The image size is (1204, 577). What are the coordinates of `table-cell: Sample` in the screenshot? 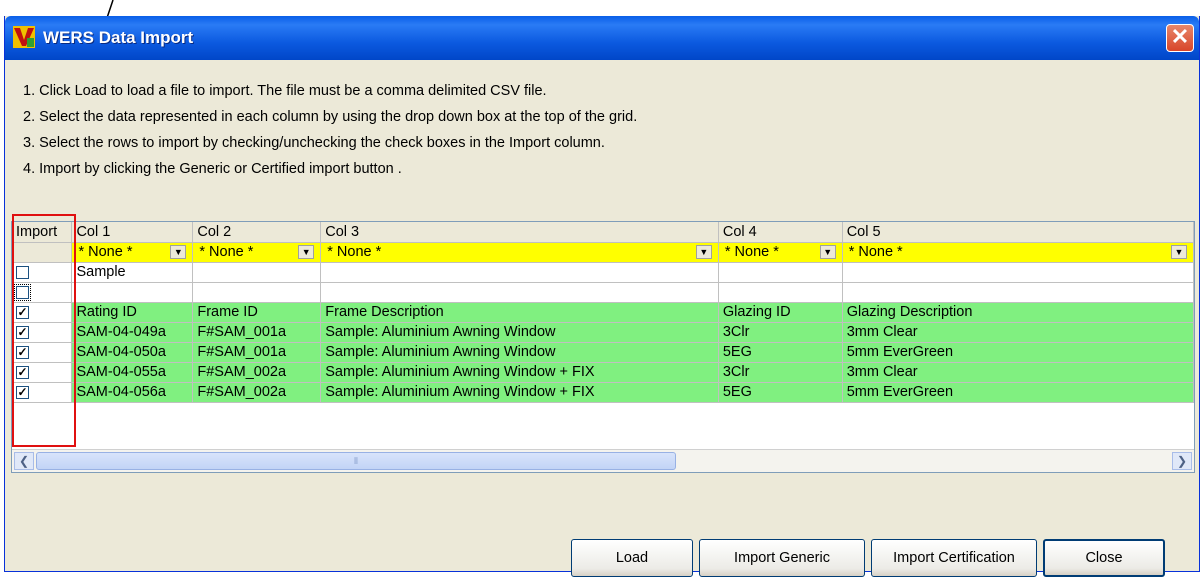 It's located at (132, 272).